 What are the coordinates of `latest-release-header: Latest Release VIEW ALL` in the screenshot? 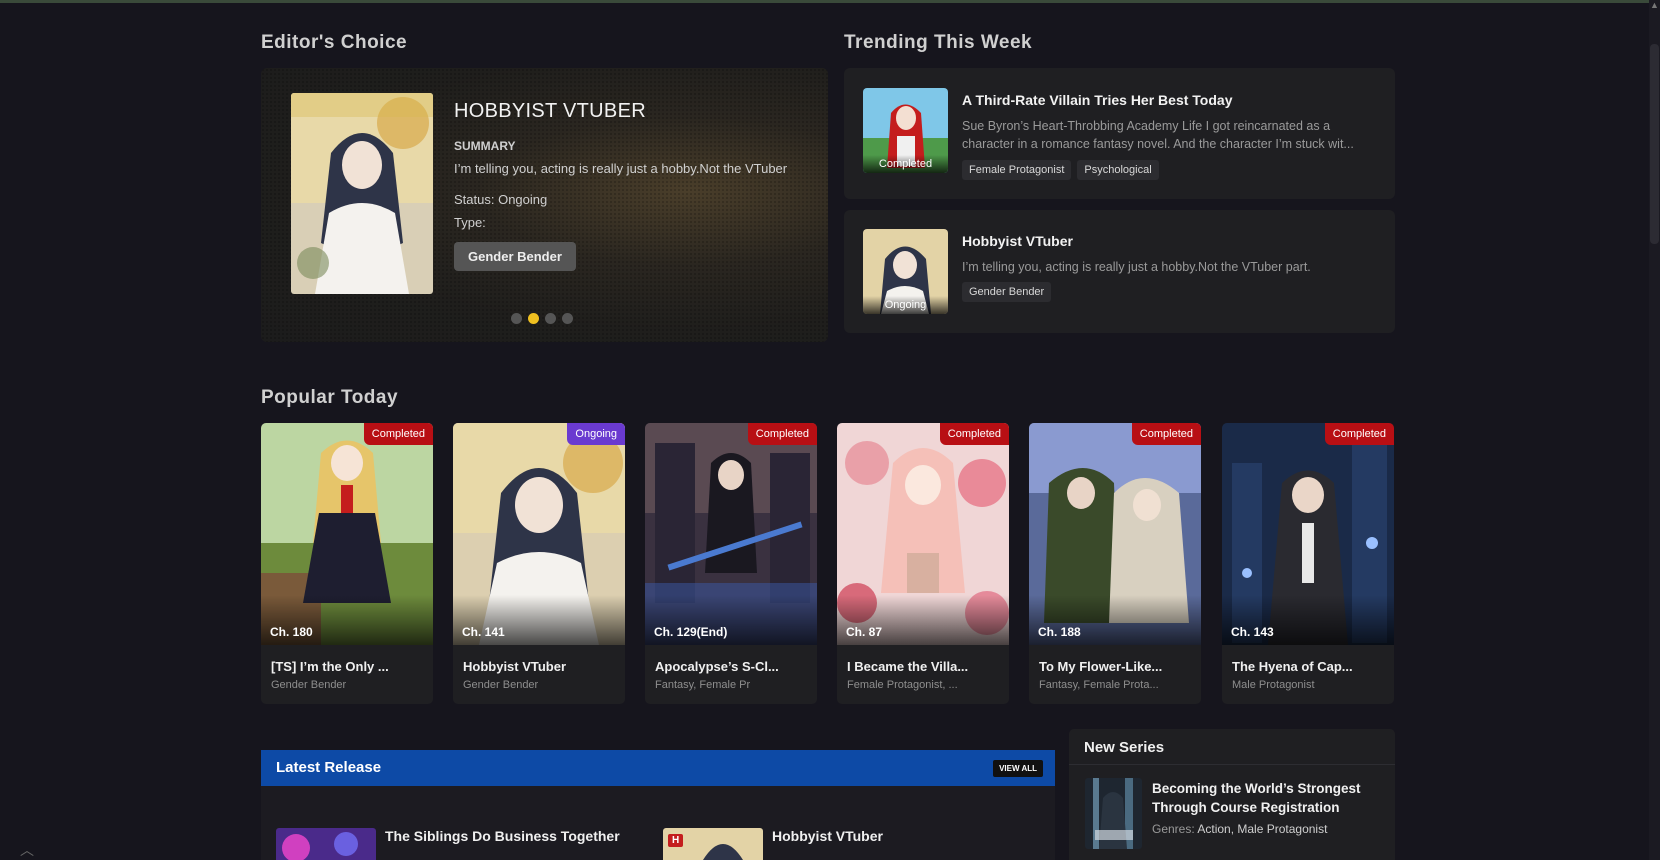 It's located at (658, 768).